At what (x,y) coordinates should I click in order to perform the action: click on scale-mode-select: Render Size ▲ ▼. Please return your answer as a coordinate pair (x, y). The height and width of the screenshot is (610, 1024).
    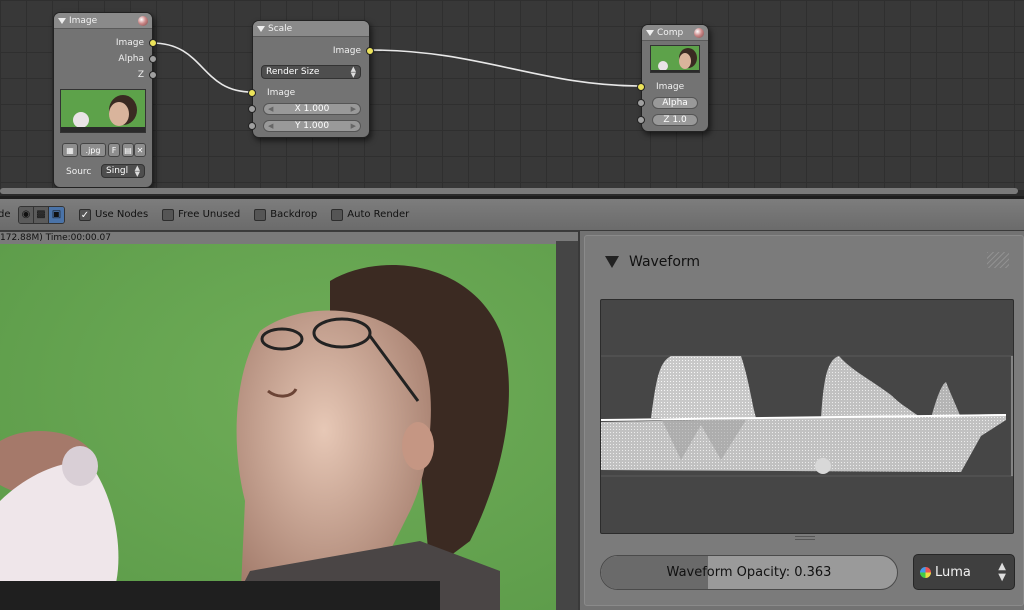
    Looking at the image, I should click on (311, 72).